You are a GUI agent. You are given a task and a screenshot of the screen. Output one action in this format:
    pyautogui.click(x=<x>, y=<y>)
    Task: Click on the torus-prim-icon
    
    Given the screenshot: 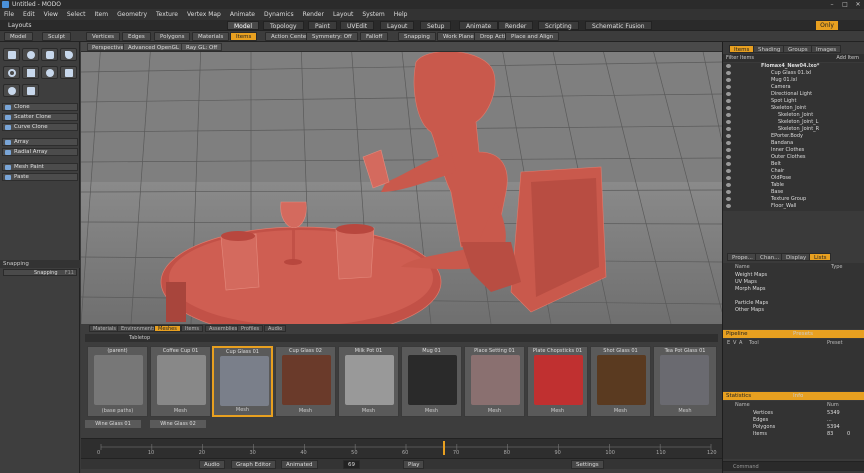 What is the action you would take?
    pyautogui.click(x=11, y=72)
    